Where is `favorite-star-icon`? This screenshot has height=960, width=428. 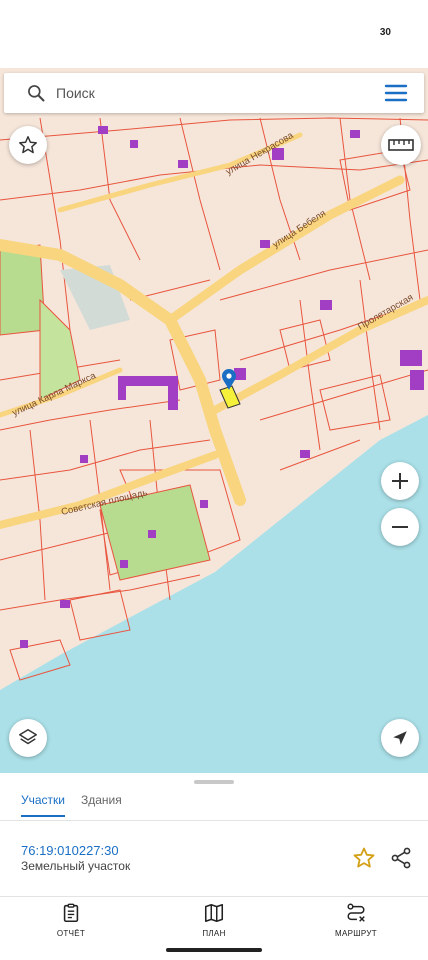
favorite-star-icon is located at coordinates (364, 858).